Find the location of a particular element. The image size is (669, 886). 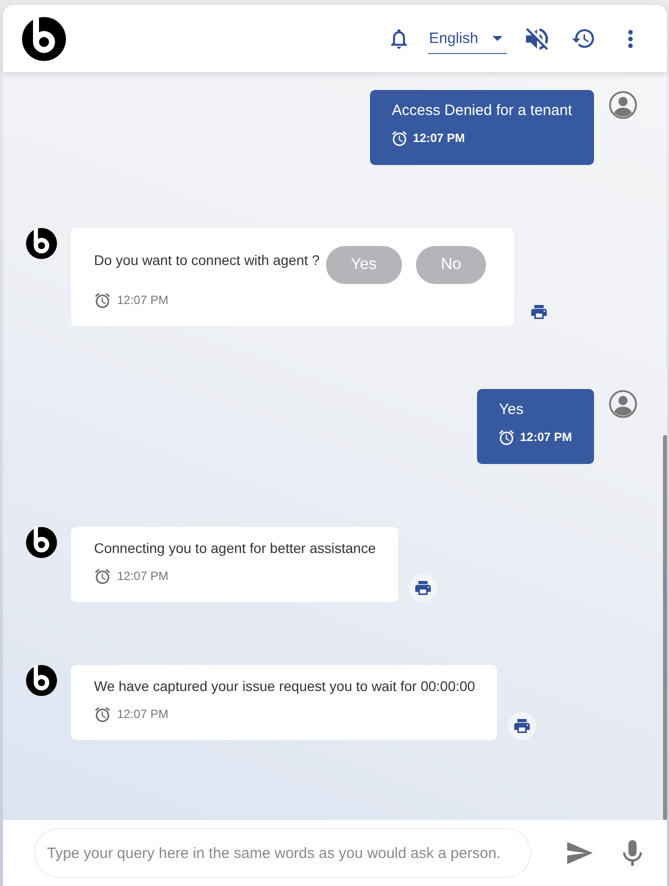

more-vertical-icon is located at coordinates (630, 39).